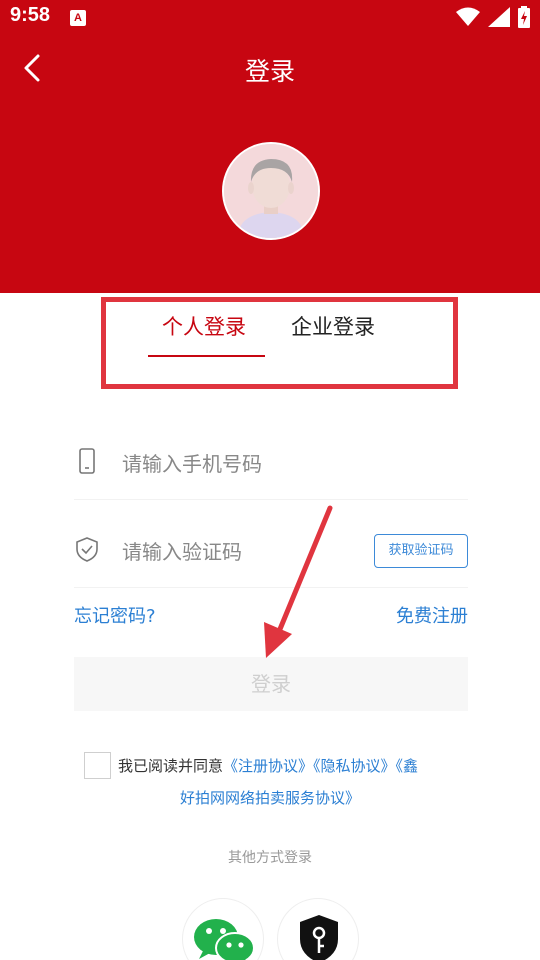 The width and height of the screenshot is (540, 960). I want to click on forgot-password-link: 忘记密码?, so click(115, 615).